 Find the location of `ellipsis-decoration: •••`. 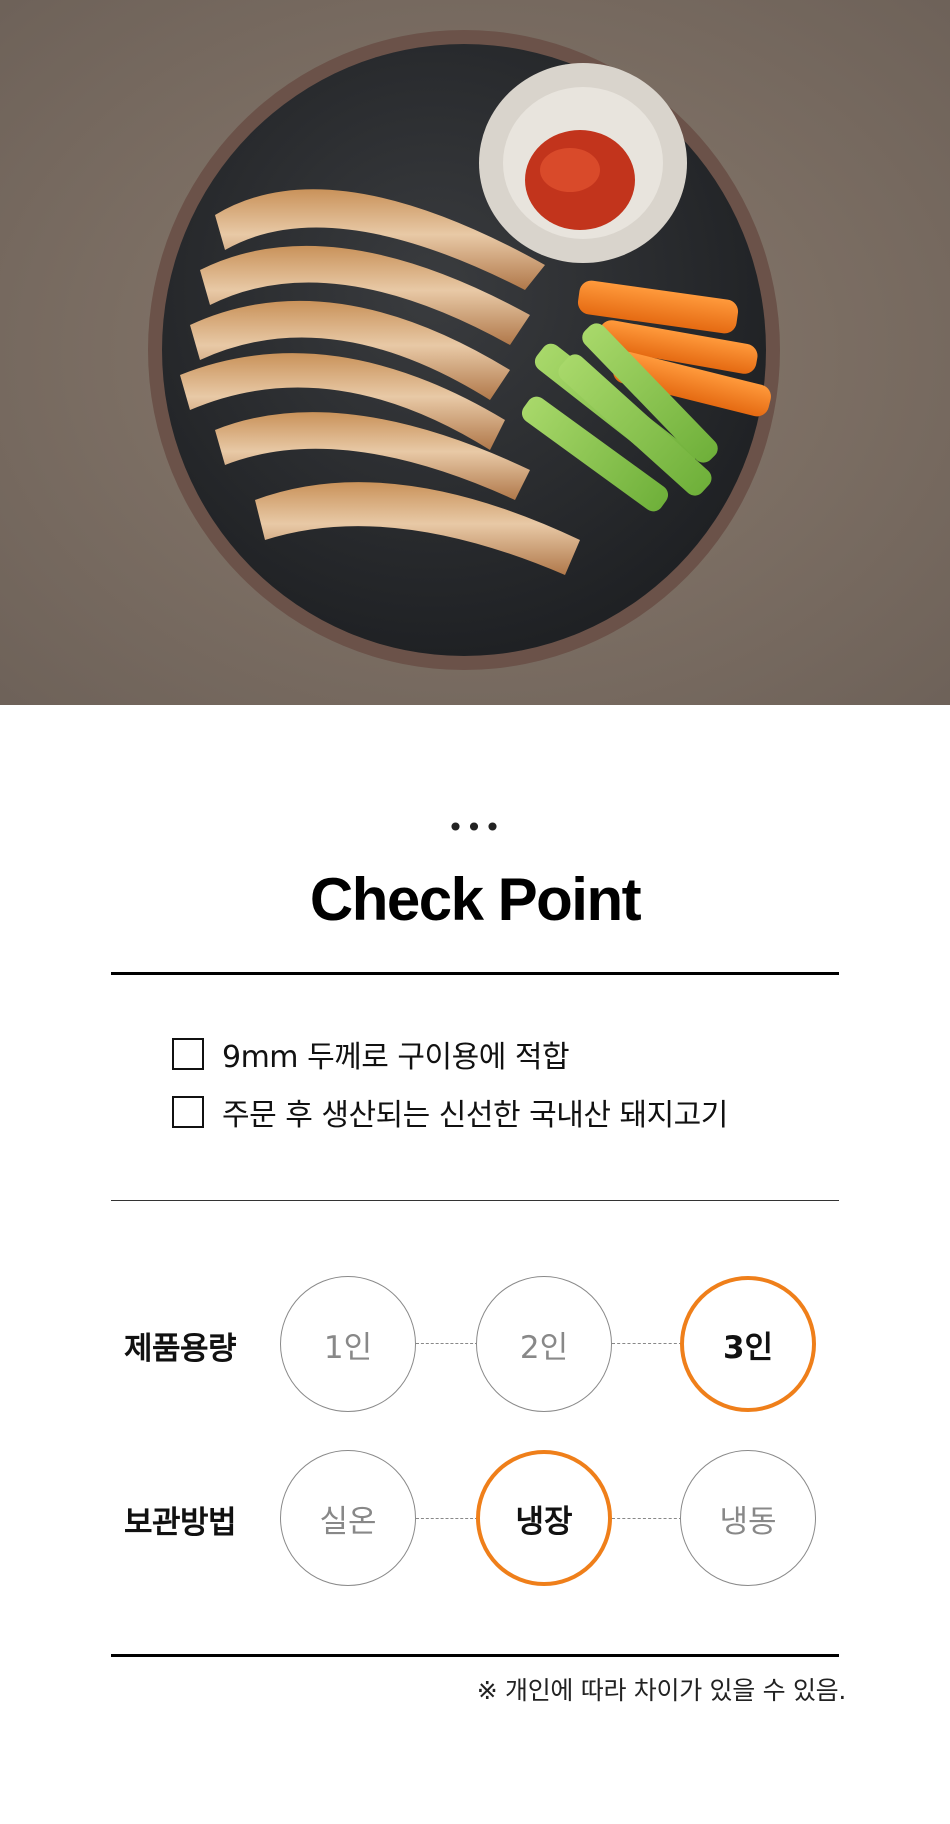

ellipsis-decoration: ••• is located at coordinates (475, 827).